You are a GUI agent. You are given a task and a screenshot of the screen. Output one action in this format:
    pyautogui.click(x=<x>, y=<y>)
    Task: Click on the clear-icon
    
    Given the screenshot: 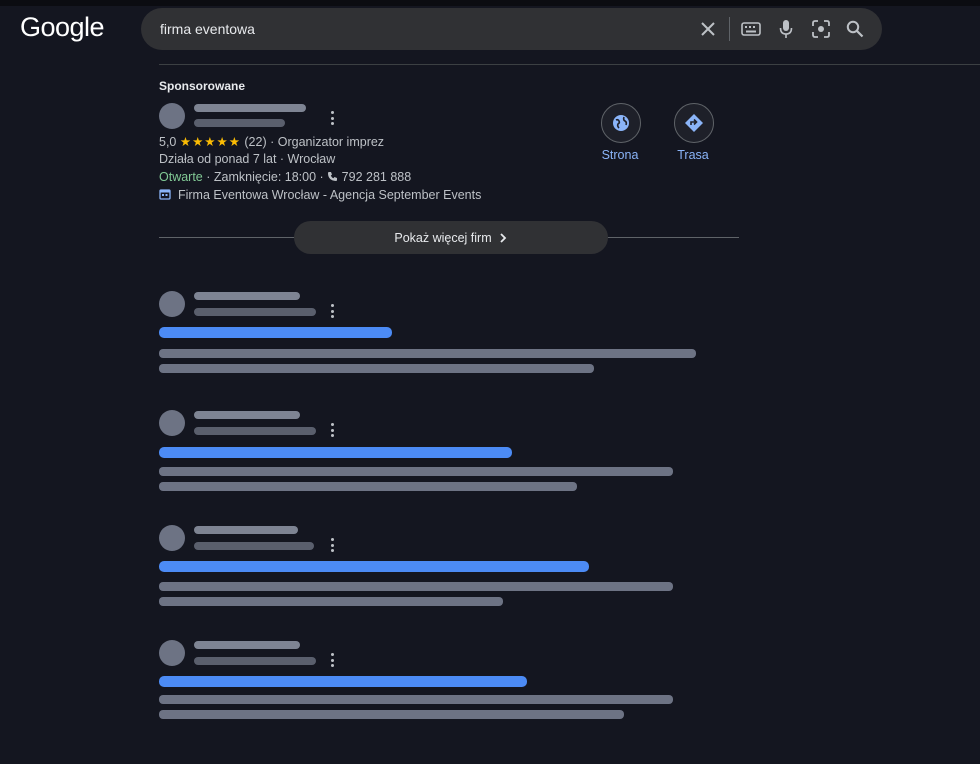 What is the action you would take?
    pyautogui.click(x=708, y=29)
    